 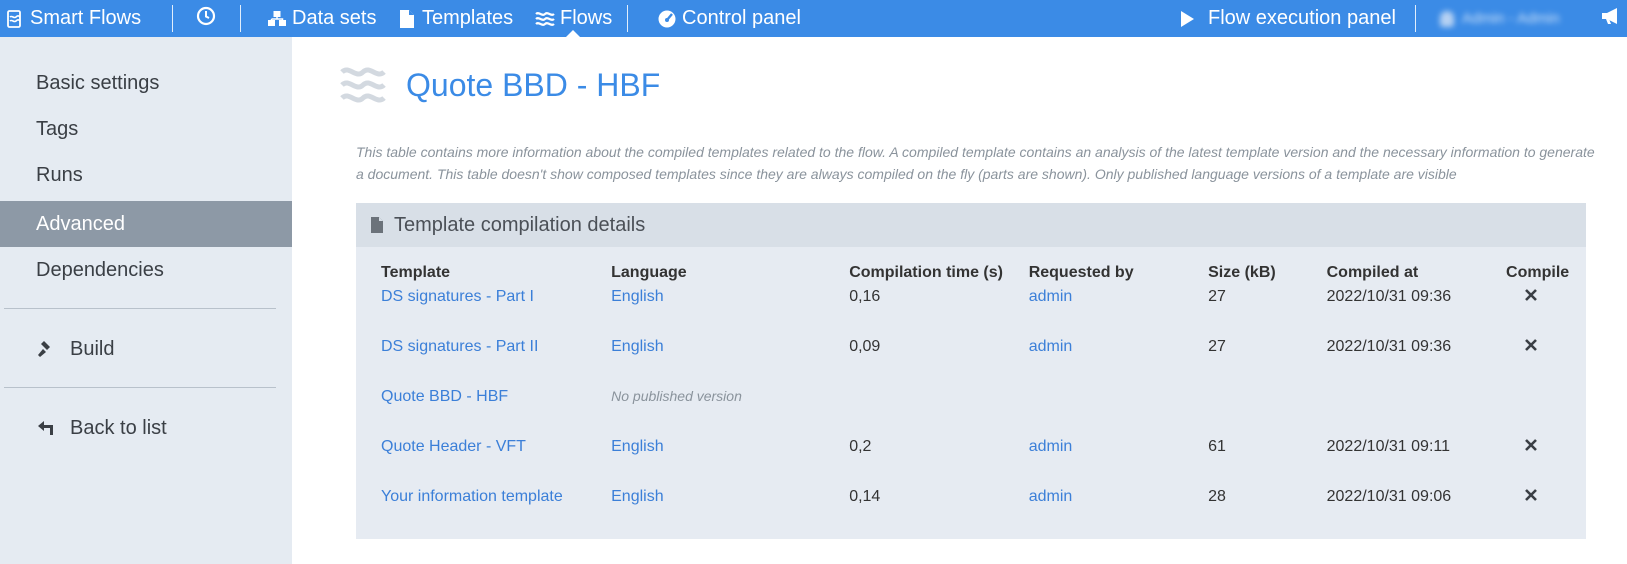 I want to click on compilation-time: 0,2, so click(x=860, y=446).